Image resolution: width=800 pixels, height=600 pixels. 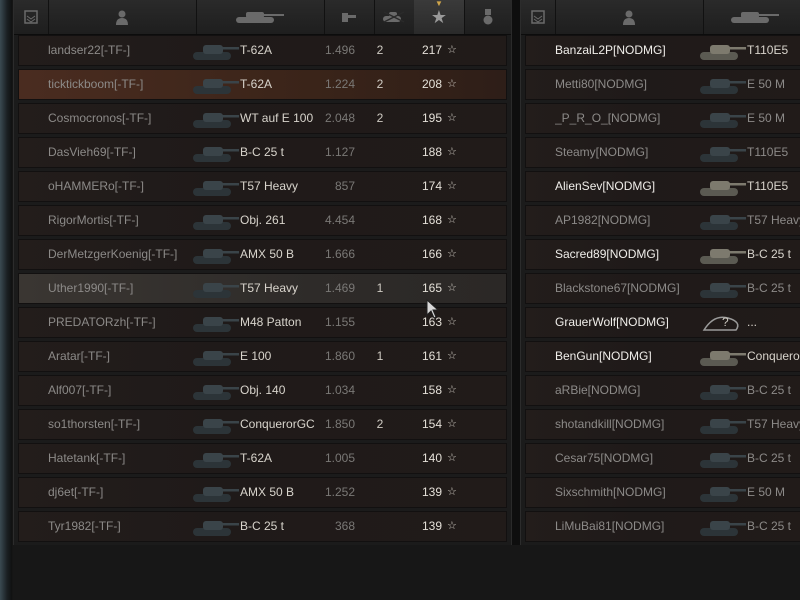 I want to click on player-row: oHAMMERo[-TF-] T57 Heavy 857 174 ☆, so click(x=262, y=186).